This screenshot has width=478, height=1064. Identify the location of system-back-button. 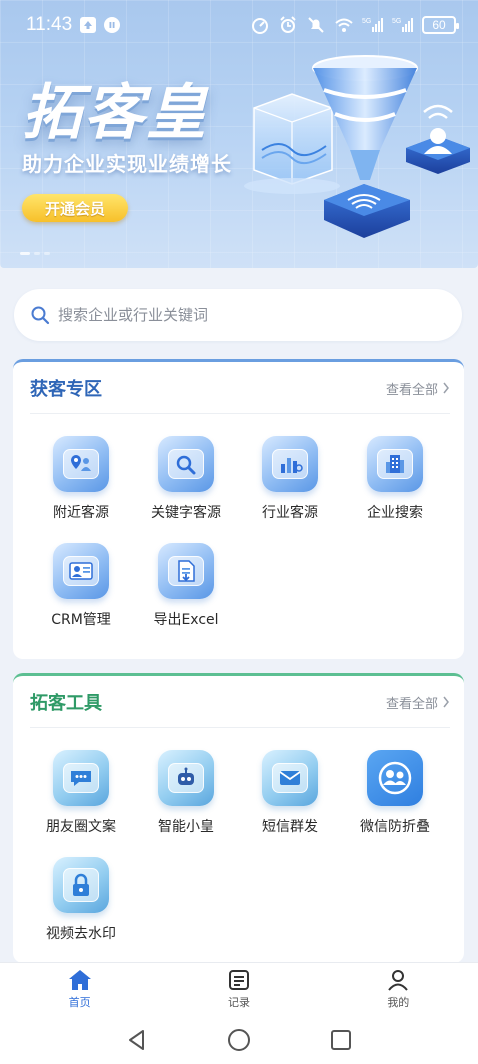
(137, 1040).